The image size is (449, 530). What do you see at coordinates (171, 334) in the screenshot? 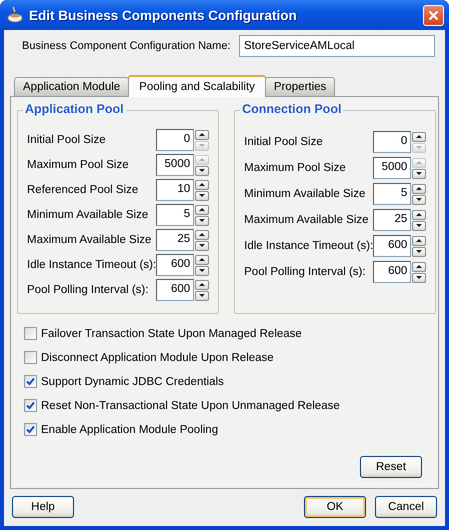
I see `checkbox-label: Failover Transaction State Upon Managed Release` at bounding box center [171, 334].